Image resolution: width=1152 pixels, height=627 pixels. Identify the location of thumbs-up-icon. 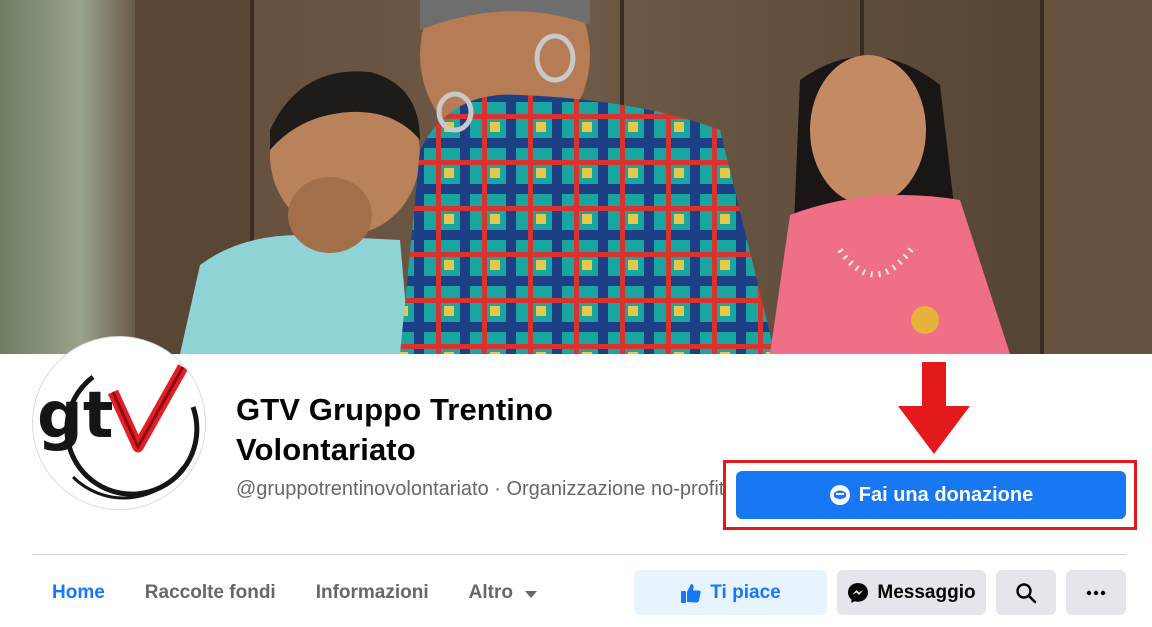
(691, 593).